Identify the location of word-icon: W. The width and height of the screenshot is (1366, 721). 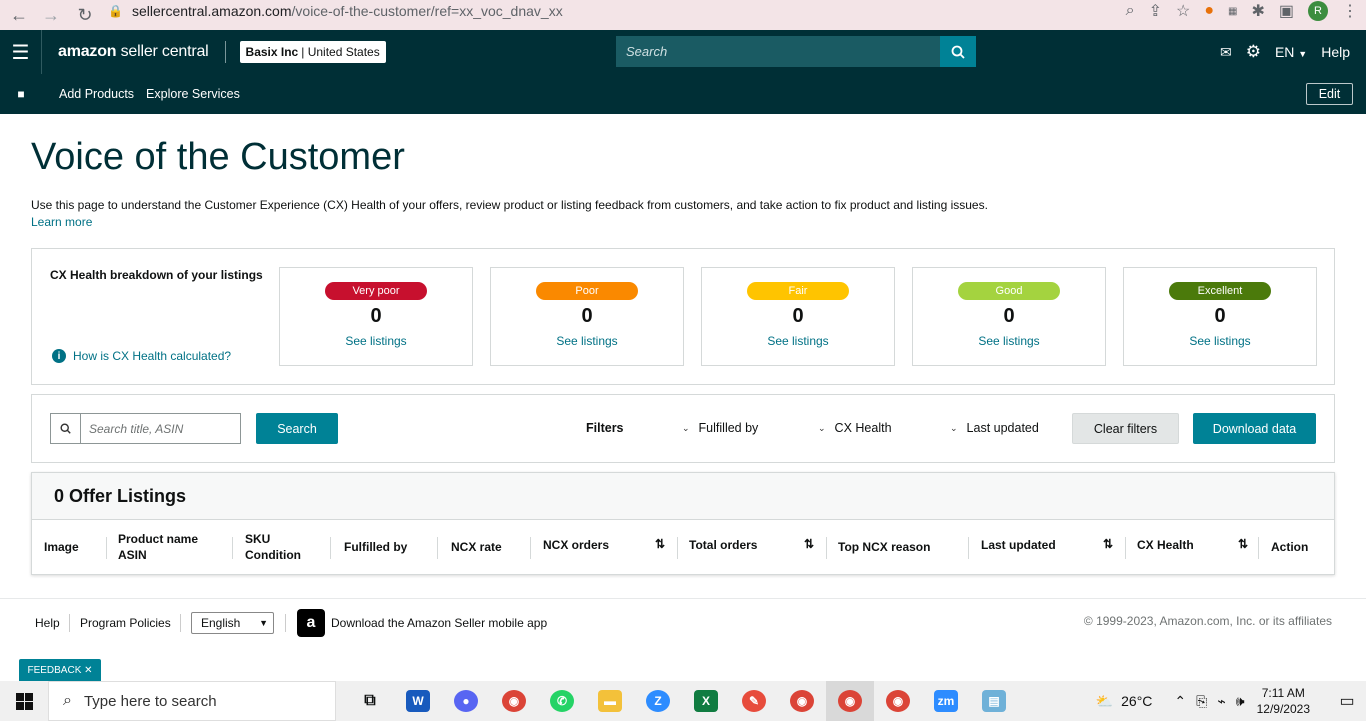
(418, 701).